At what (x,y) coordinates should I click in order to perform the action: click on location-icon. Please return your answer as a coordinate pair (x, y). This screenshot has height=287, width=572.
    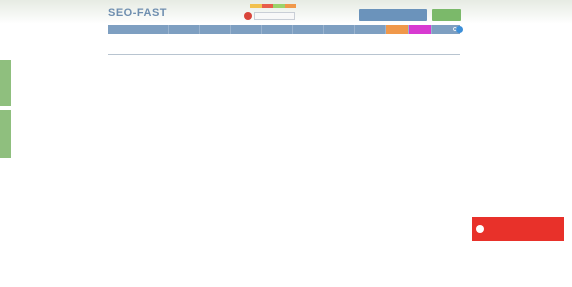
    Looking at the image, I should click on (248, 15).